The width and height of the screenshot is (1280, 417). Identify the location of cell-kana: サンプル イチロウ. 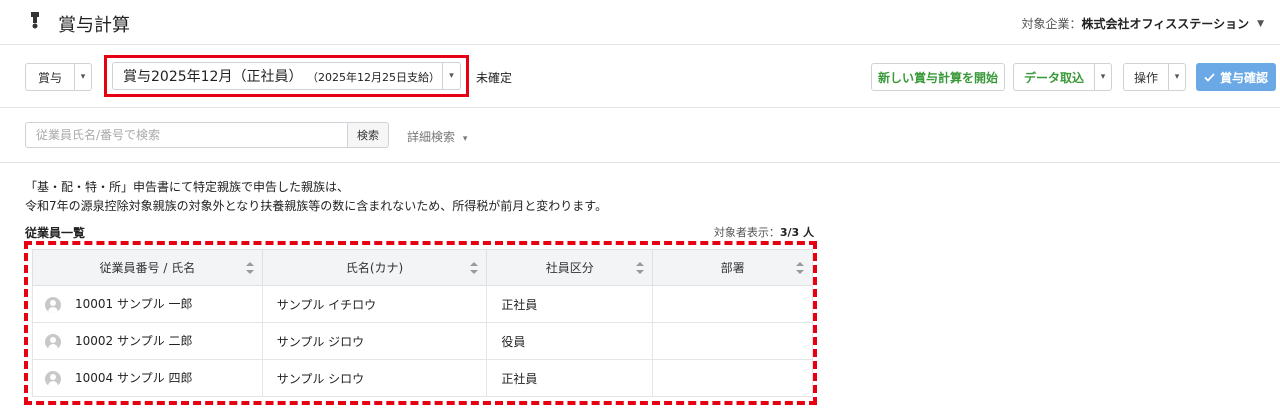
(374, 304).